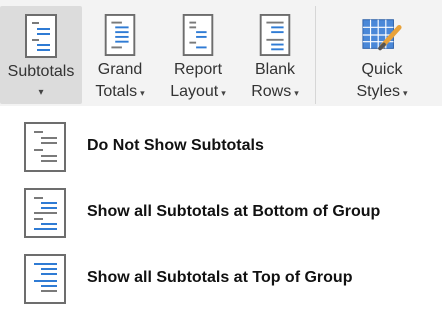 The height and width of the screenshot is (314, 442). What do you see at coordinates (275, 69) in the screenshot?
I see `blank-rows-label-line1: Blank` at bounding box center [275, 69].